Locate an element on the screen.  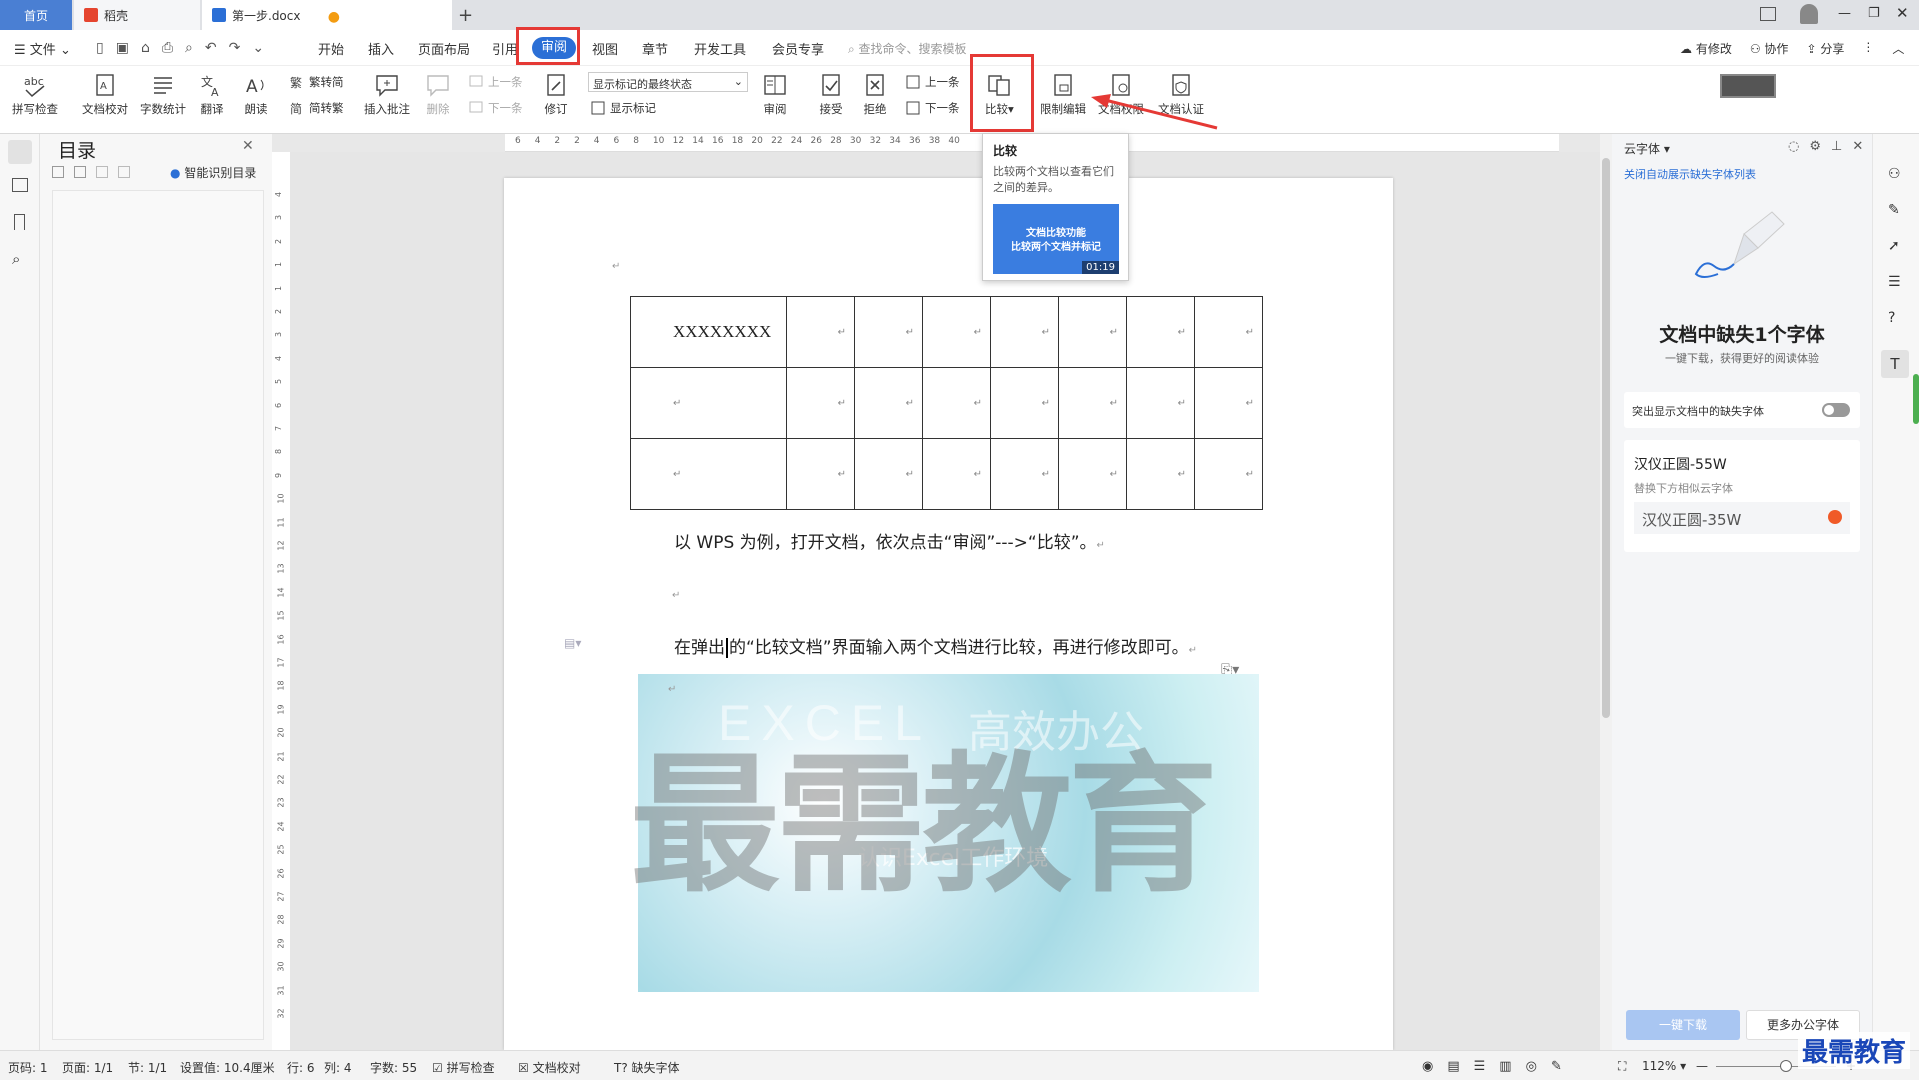
status-missing-font: T? 缺失字体 is located at coordinates (647, 1067).